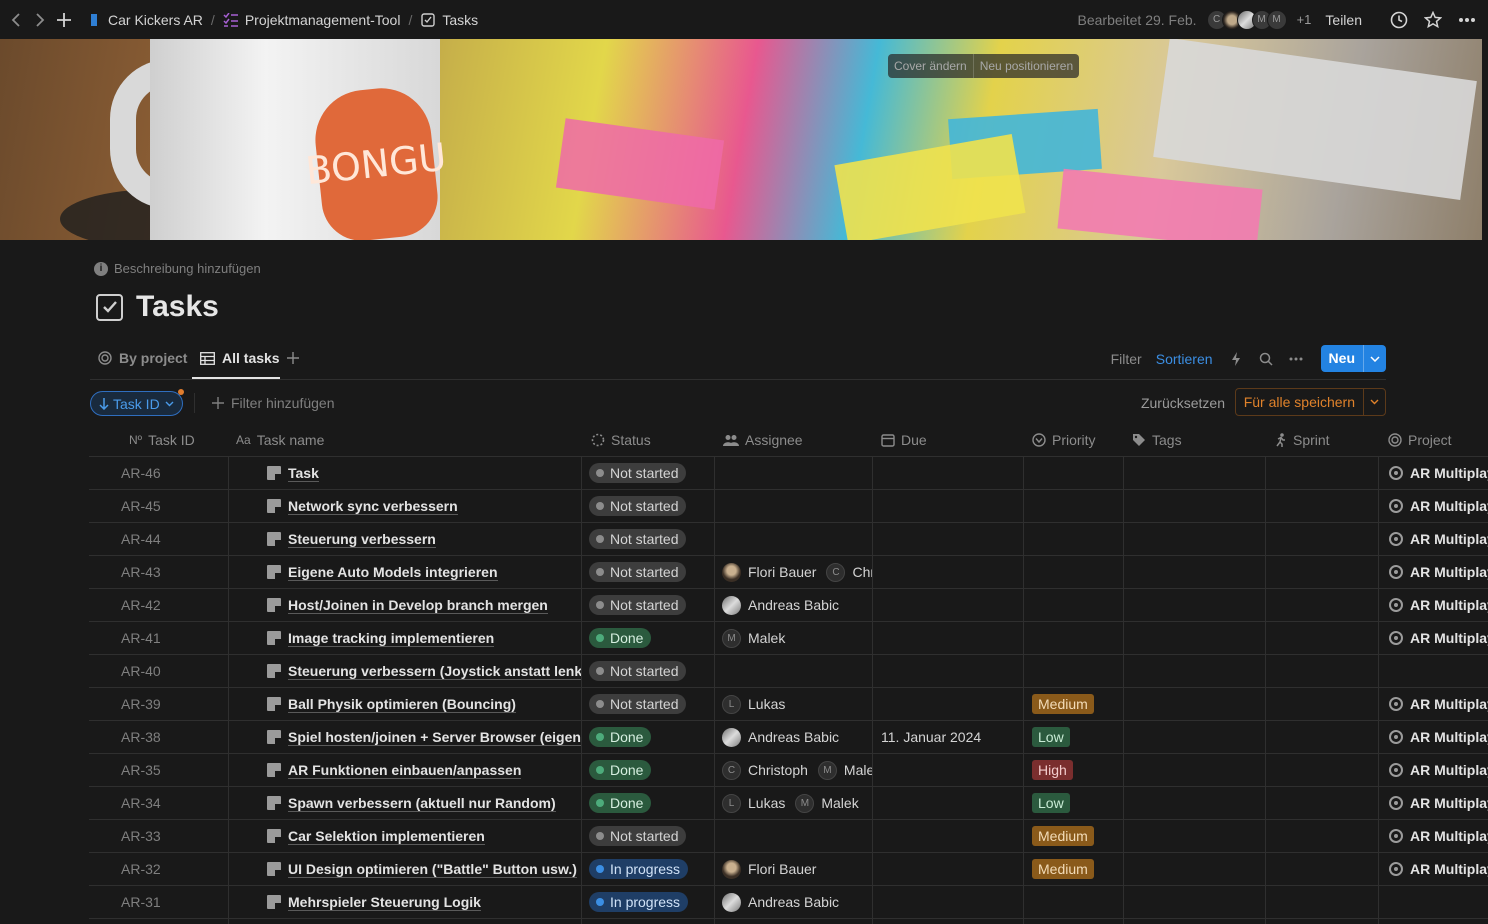 This screenshot has width=1488, height=924. I want to click on new-button: Neu, so click(1341, 358).